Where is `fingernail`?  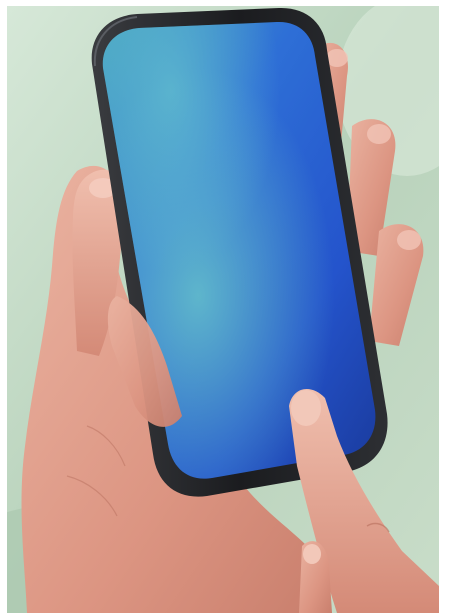
fingernail is located at coordinates (306, 408).